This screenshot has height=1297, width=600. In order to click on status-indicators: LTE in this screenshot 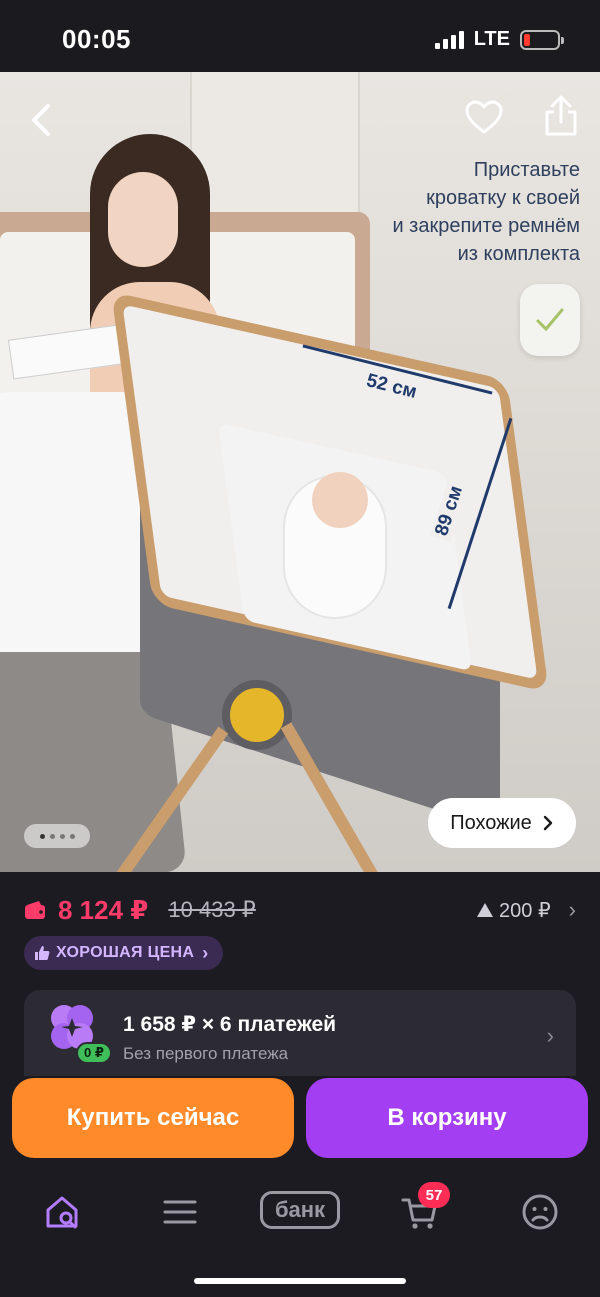, I will do `click(499, 39)`.